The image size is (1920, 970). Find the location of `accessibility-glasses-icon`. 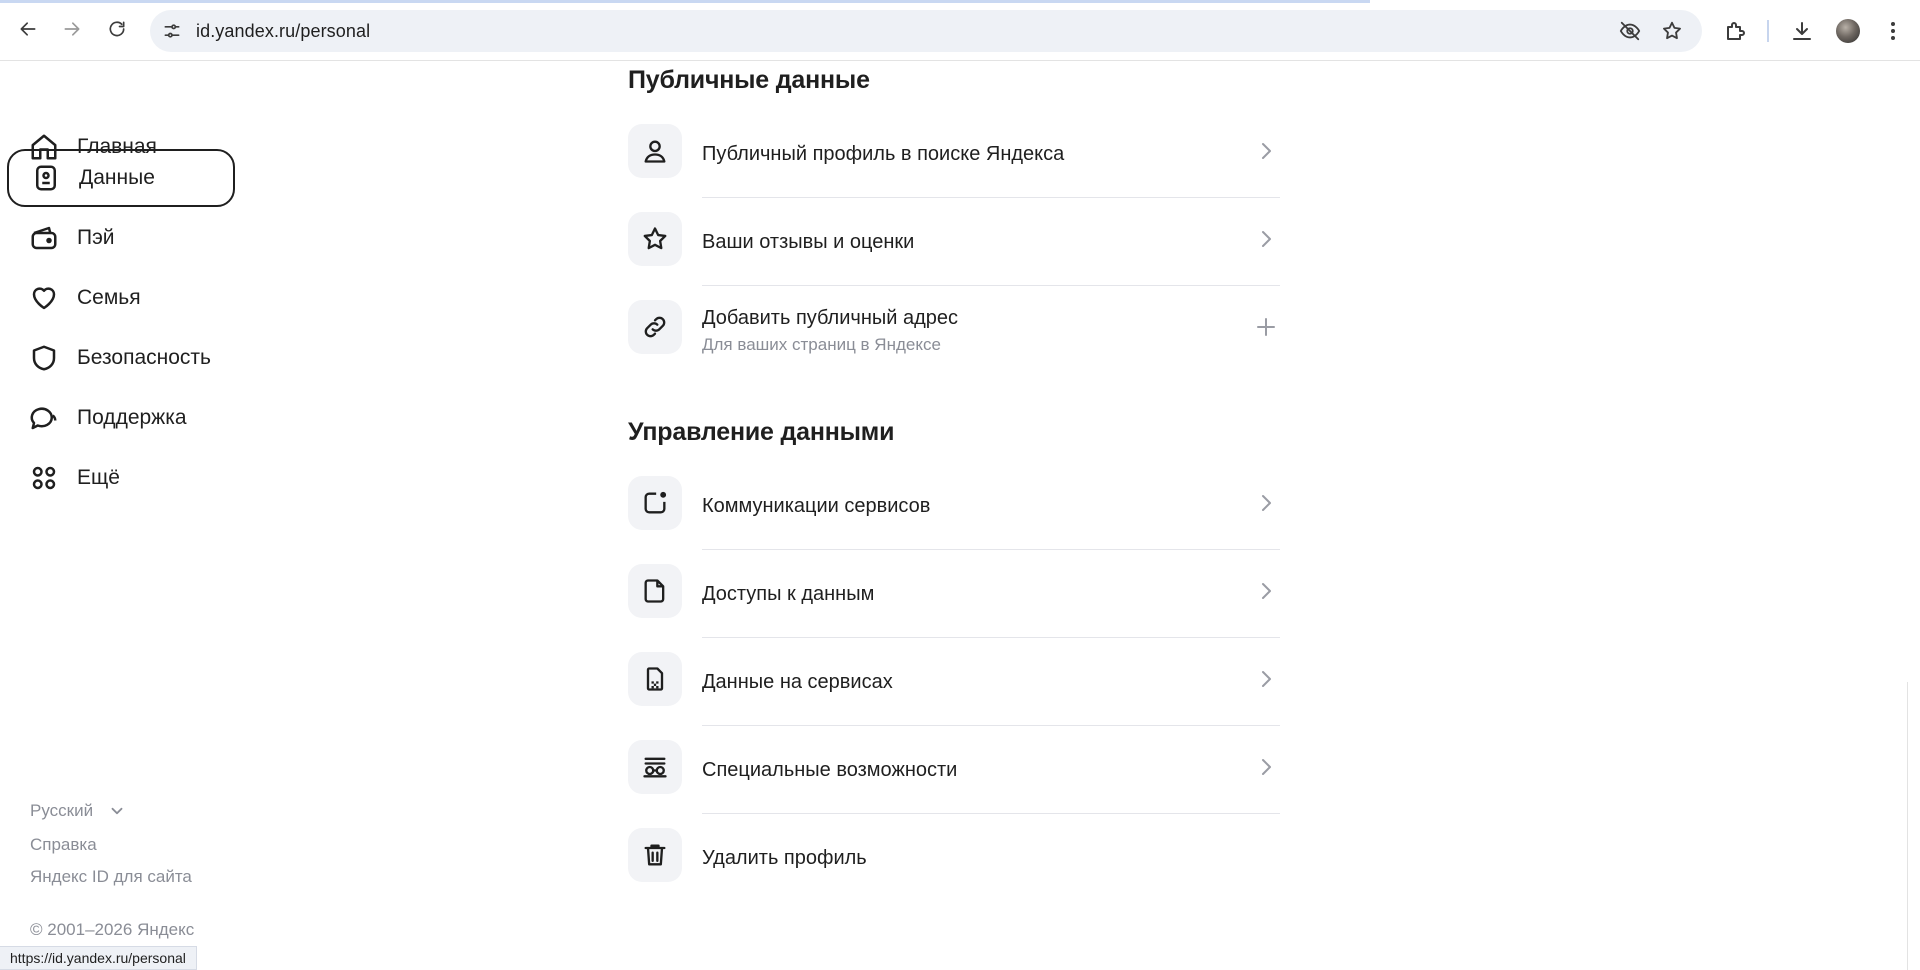

accessibility-glasses-icon is located at coordinates (655, 767).